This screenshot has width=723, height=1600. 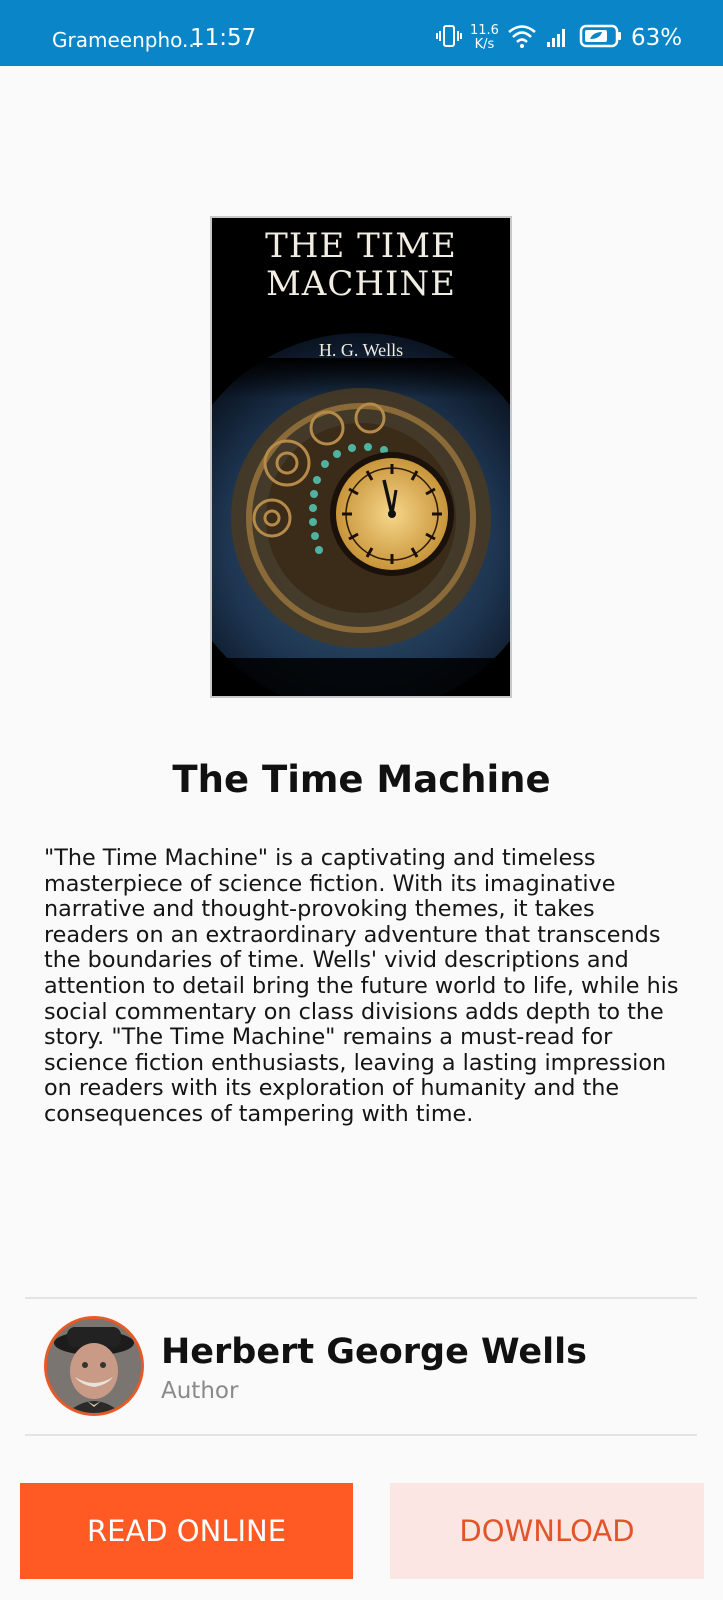 What do you see at coordinates (361, 779) in the screenshot?
I see `book-title: The Time Machine` at bounding box center [361, 779].